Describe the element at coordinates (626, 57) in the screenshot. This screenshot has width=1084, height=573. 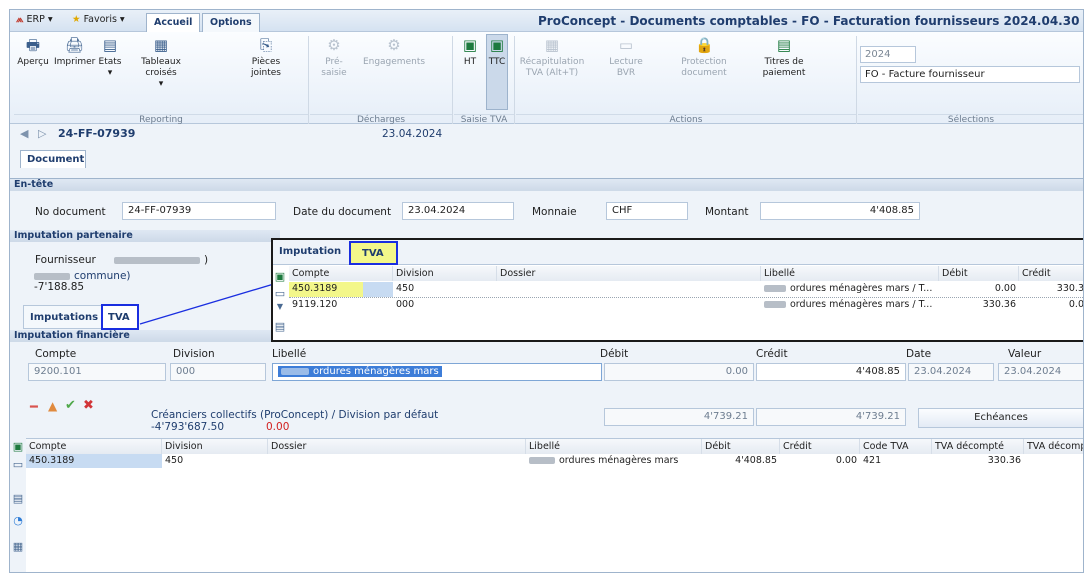
I see `lecture-bvr-button: ▭ Lecture BVR` at that location.